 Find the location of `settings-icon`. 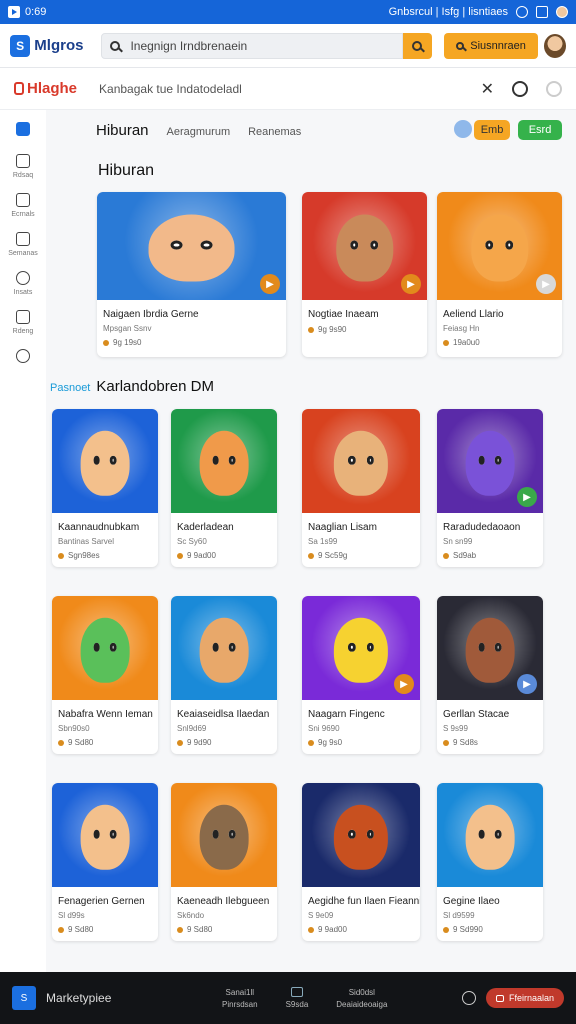

settings-icon is located at coordinates (554, 88).